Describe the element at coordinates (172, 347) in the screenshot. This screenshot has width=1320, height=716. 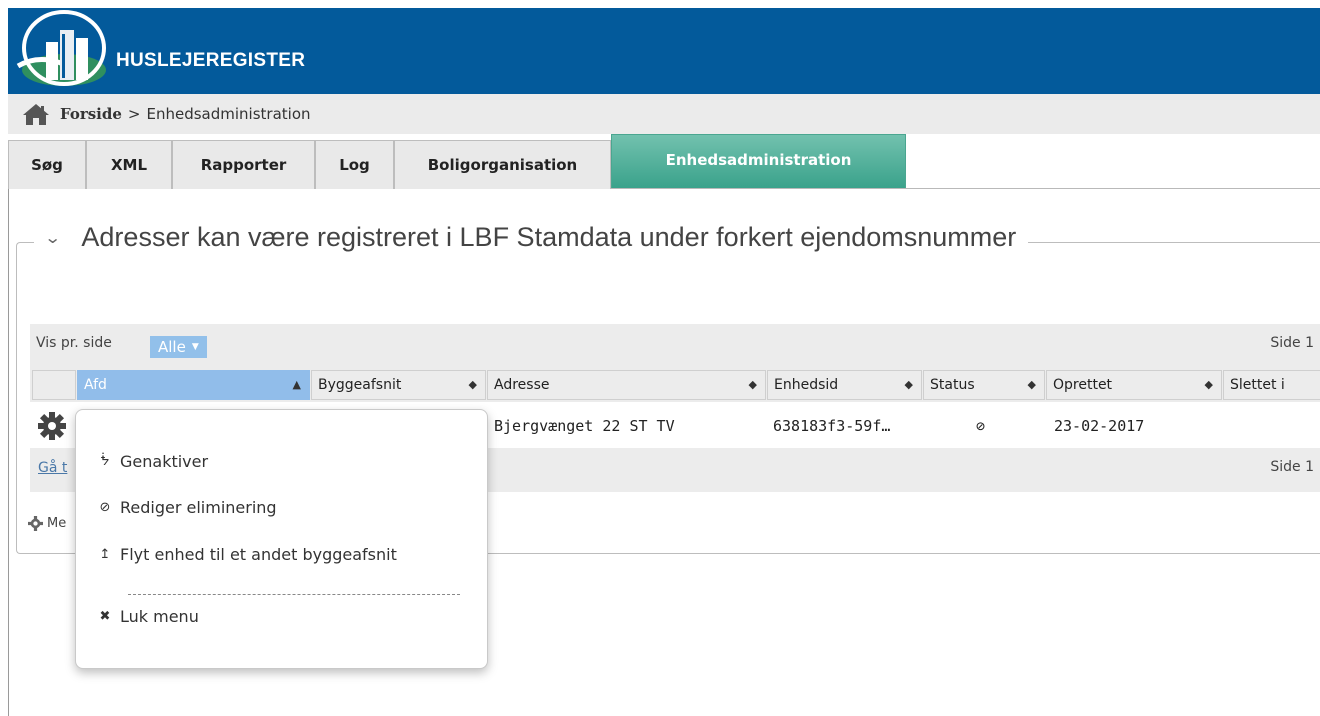
I see `per-page-value: Alle` at that location.